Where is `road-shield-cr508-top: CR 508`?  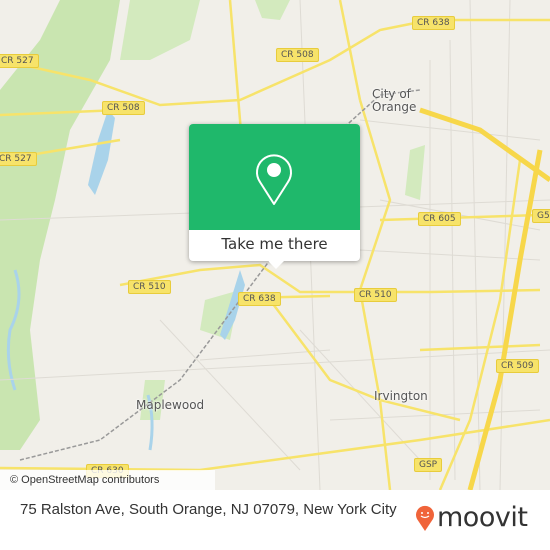 road-shield-cr508-top: CR 508 is located at coordinates (297, 55).